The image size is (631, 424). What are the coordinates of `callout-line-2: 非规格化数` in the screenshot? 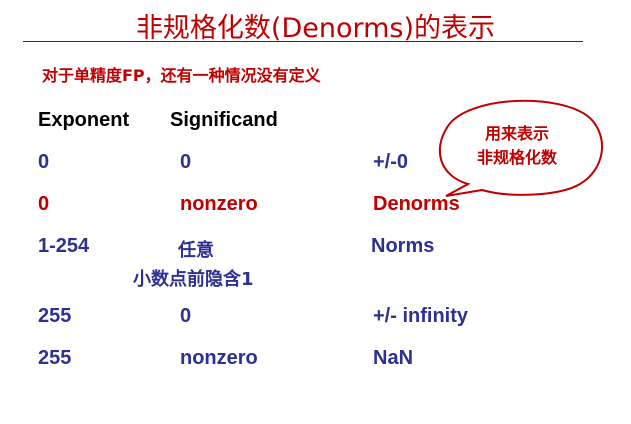 It's located at (516, 157).